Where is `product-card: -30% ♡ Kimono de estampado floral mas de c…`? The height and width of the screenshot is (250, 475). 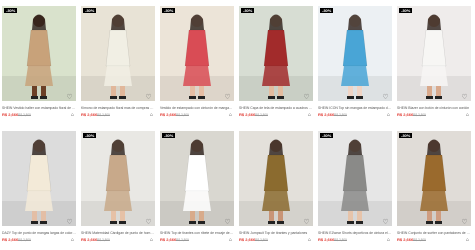 product-card: -30% ♡ Kimono de estampado floral mas de c… is located at coordinates (118, 62).